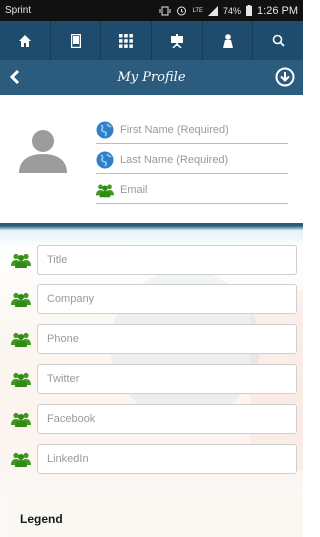 The height and width of the screenshot is (537, 320). I want to click on grid-icon, so click(126, 40).